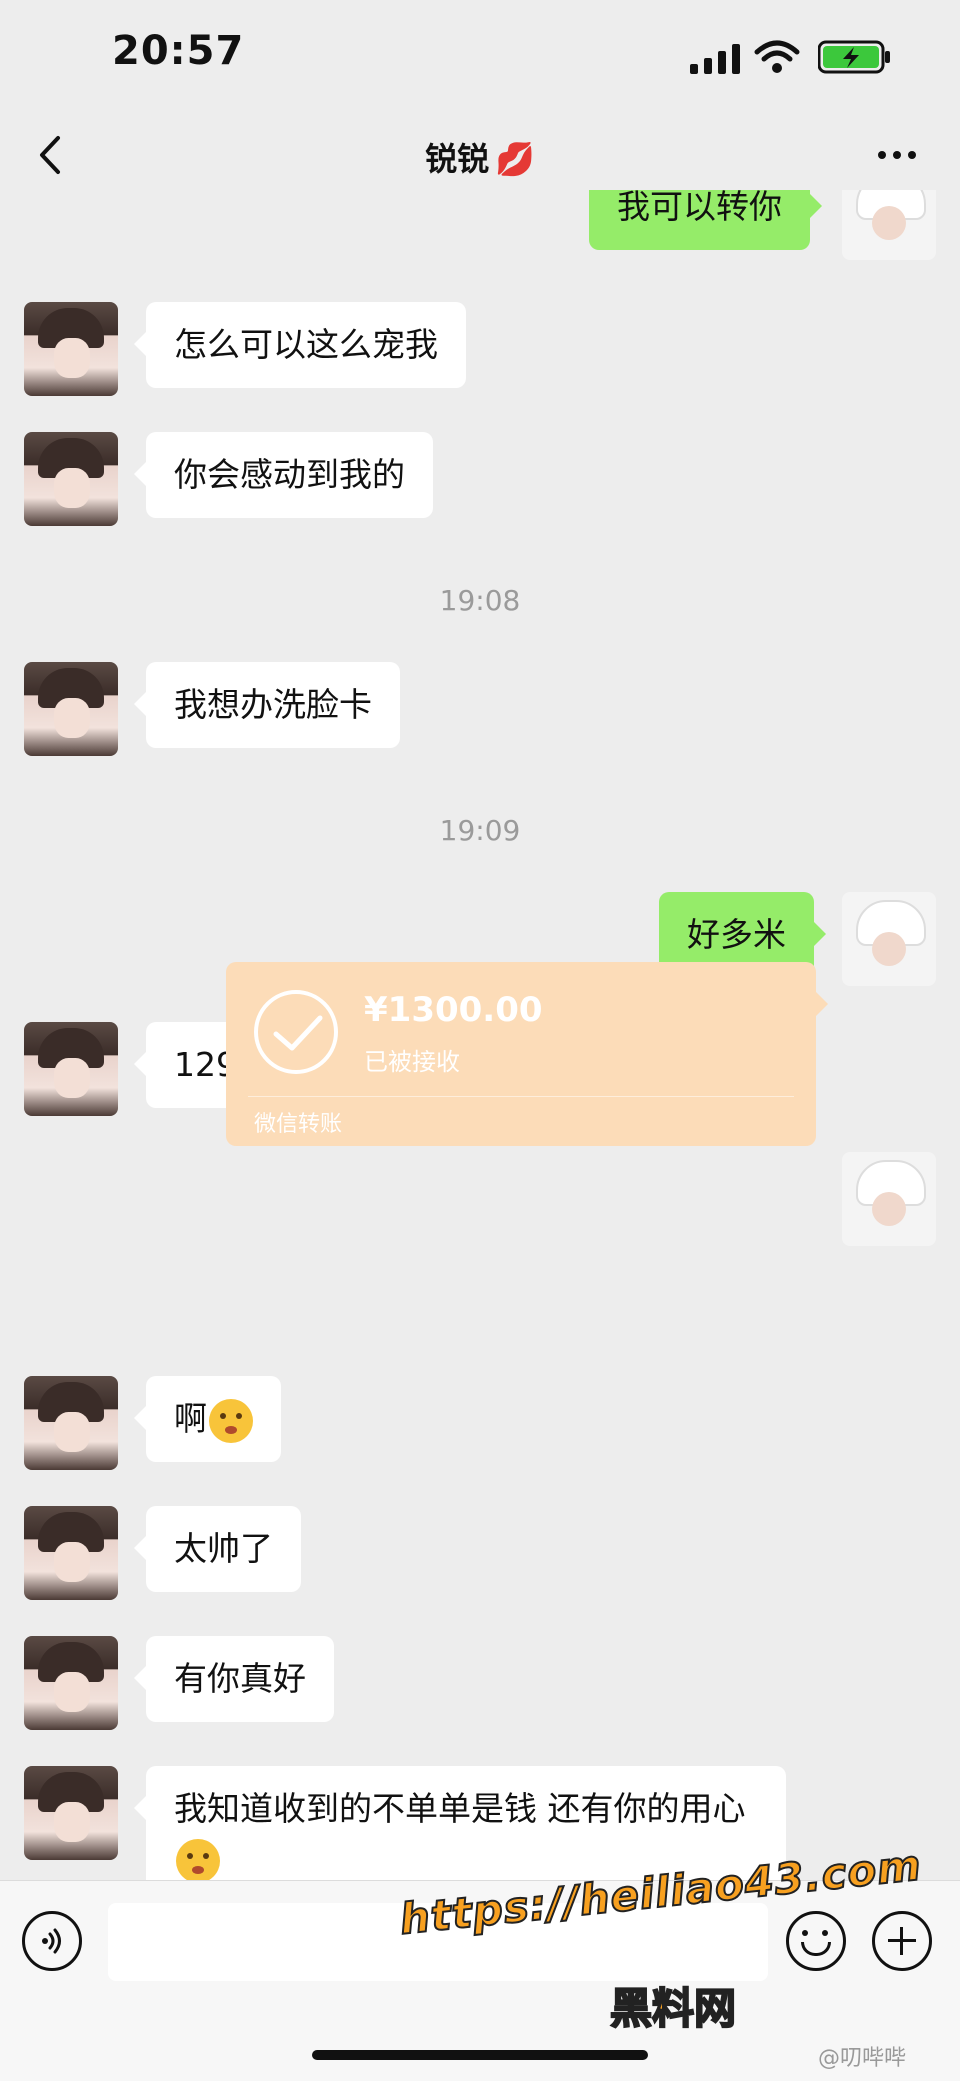 The width and height of the screenshot is (960, 2081). I want to click on nav-bar: 锐锐 💋, so click(480, 155).